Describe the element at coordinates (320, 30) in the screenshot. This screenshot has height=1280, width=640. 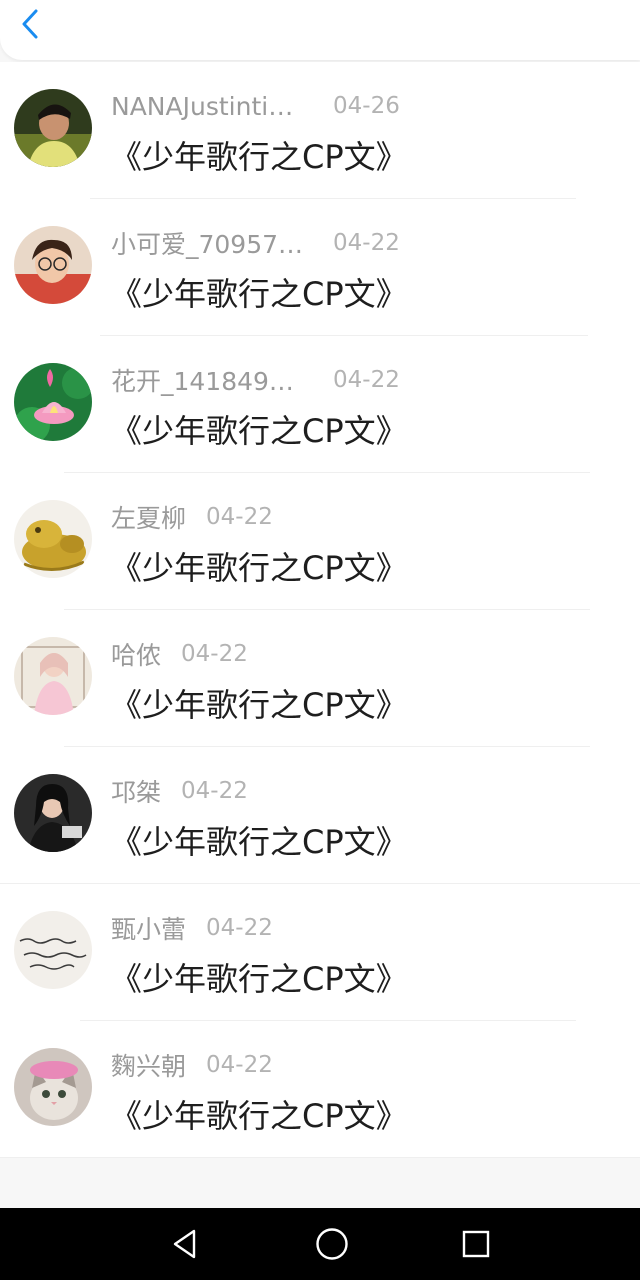
I see `top-bar` at that location.